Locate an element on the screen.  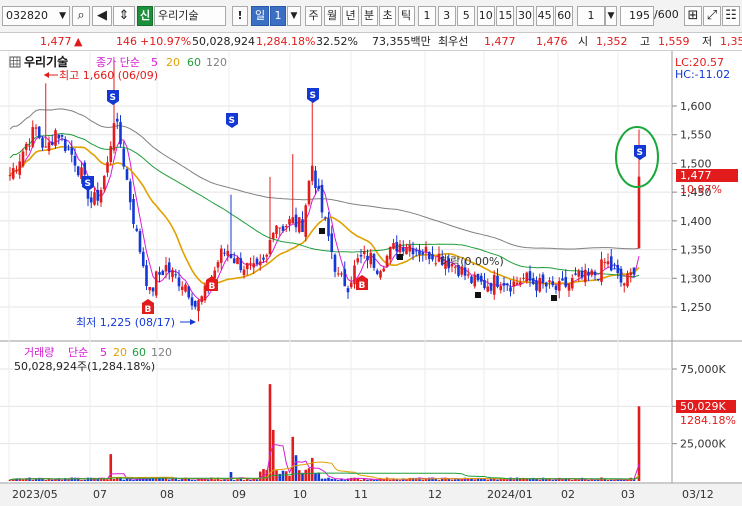
quote-volume-ratio: 1,284.18% is located at coordinates (286, 41).